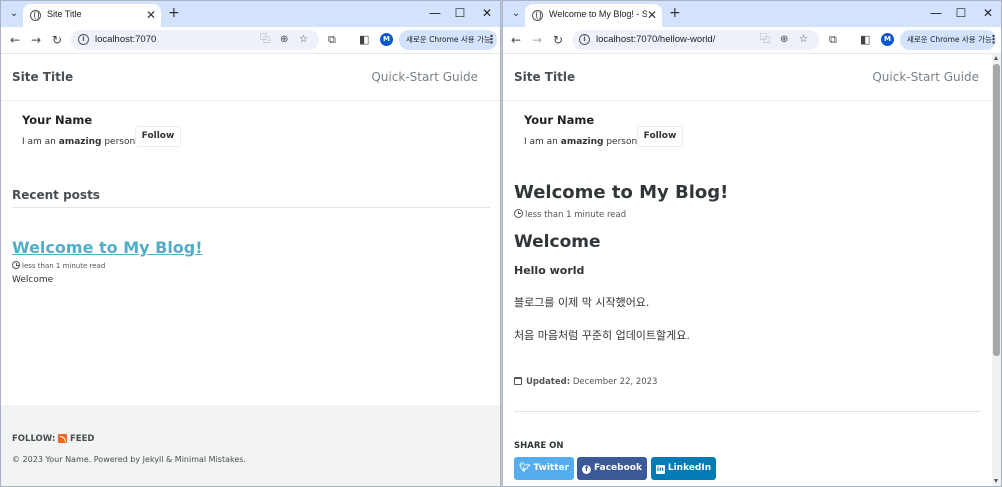 The width and height of the screenshot is (1002, 487). Describe the element at coordinates (612, 468) in the screenshot. I see `share-facebook-button: f Facebook` at that location.